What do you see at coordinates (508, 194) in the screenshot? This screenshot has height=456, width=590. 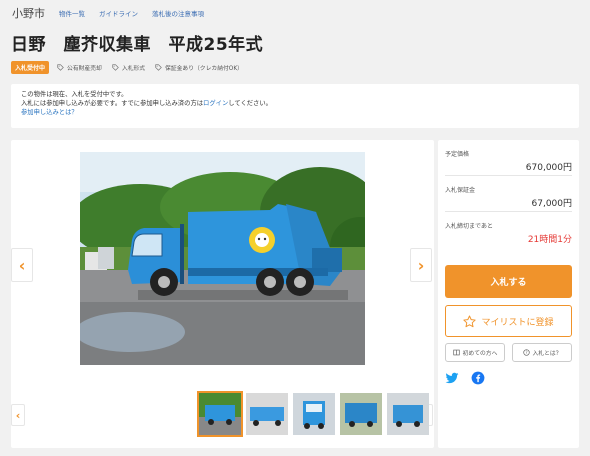 I see `deposit-block: 入札保証金 67,000円` at bounding box center [508, 194].